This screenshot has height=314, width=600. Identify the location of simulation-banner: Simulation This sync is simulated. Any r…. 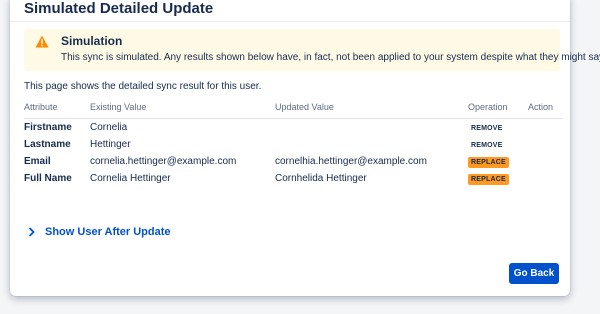
(312, 50).